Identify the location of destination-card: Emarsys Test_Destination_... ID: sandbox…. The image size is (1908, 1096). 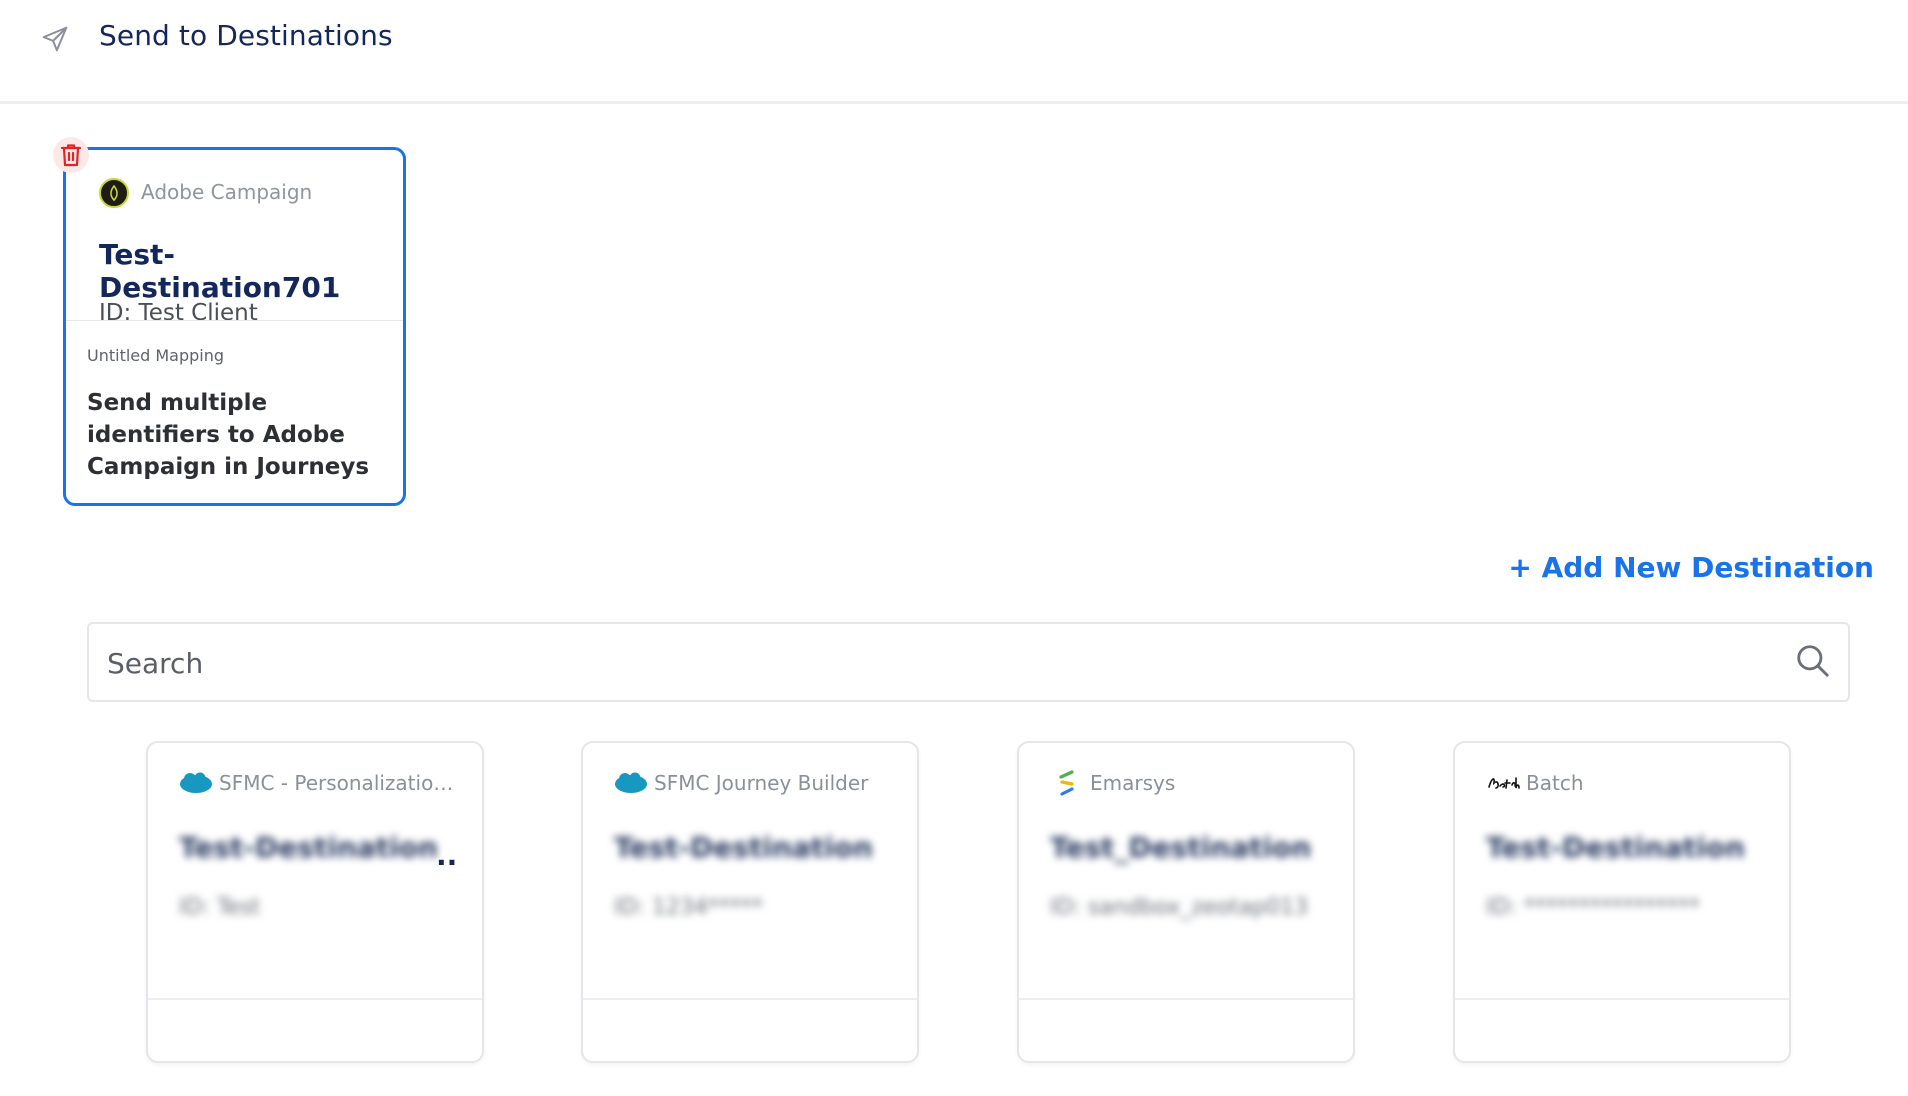
(1186, 902).